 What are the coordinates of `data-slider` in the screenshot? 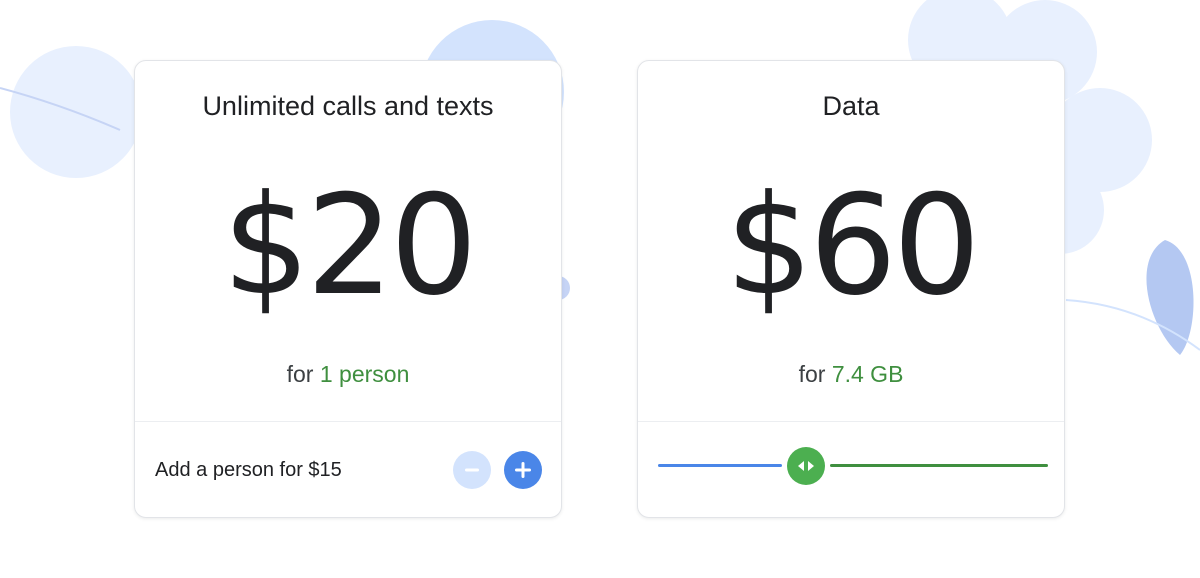 It's located at (853, 466).